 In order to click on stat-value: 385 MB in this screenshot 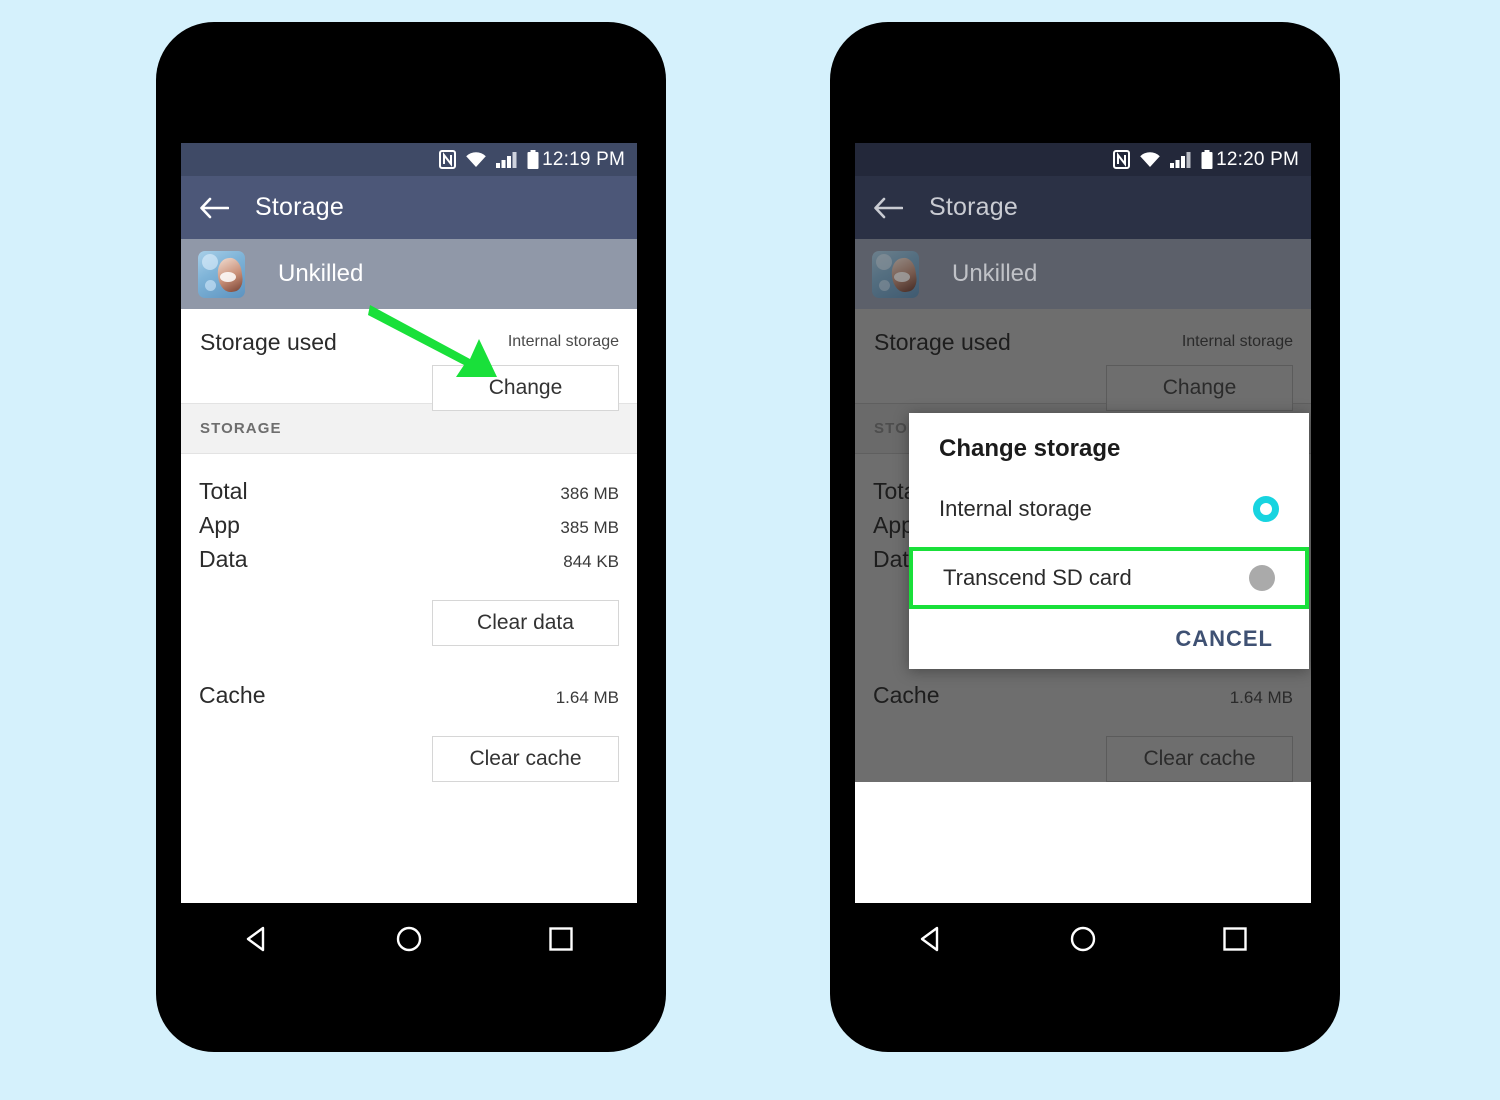, I will do `click(589, 527)`.